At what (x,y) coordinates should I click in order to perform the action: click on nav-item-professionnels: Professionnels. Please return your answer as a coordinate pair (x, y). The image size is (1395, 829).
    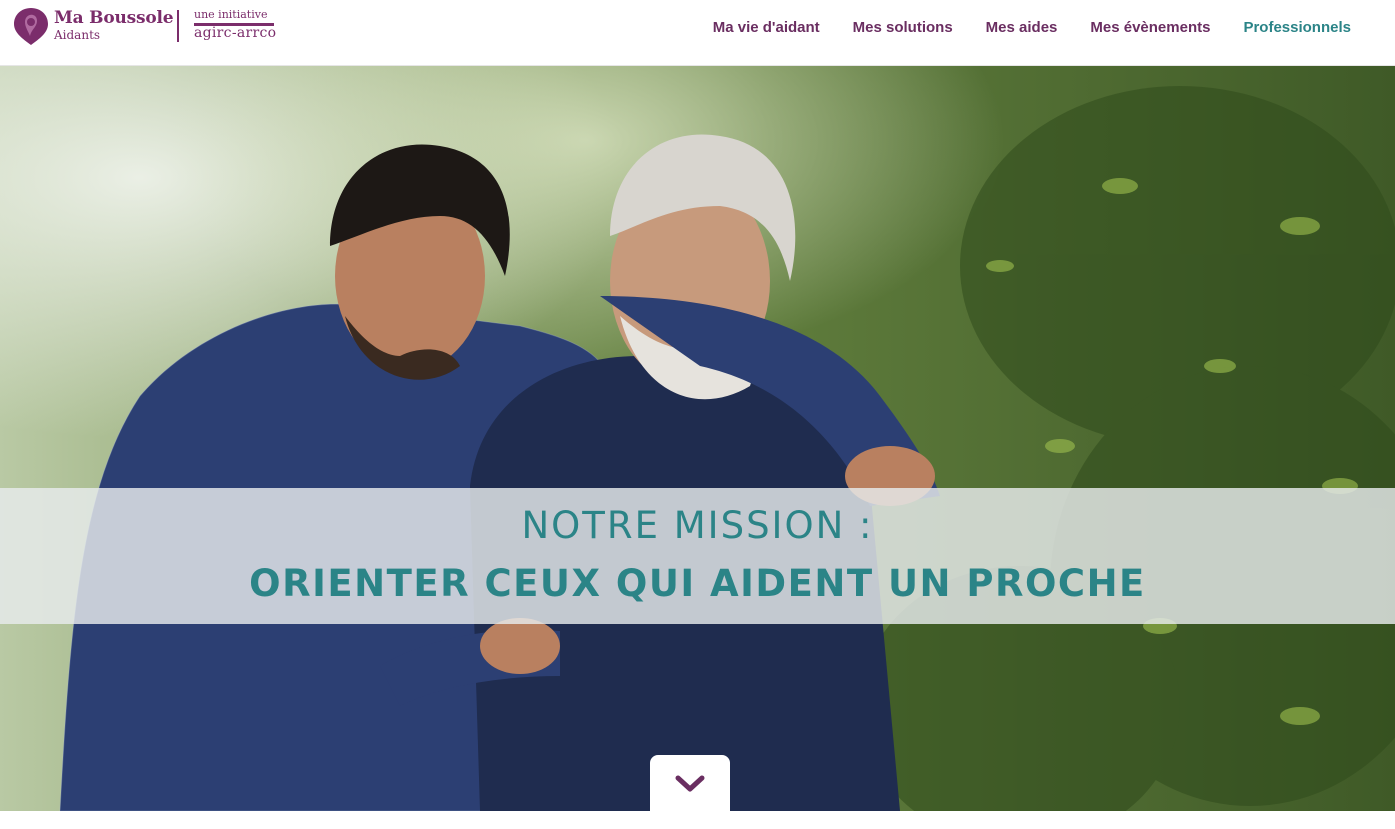
    Looking at the image, I should click on (1297, 27).